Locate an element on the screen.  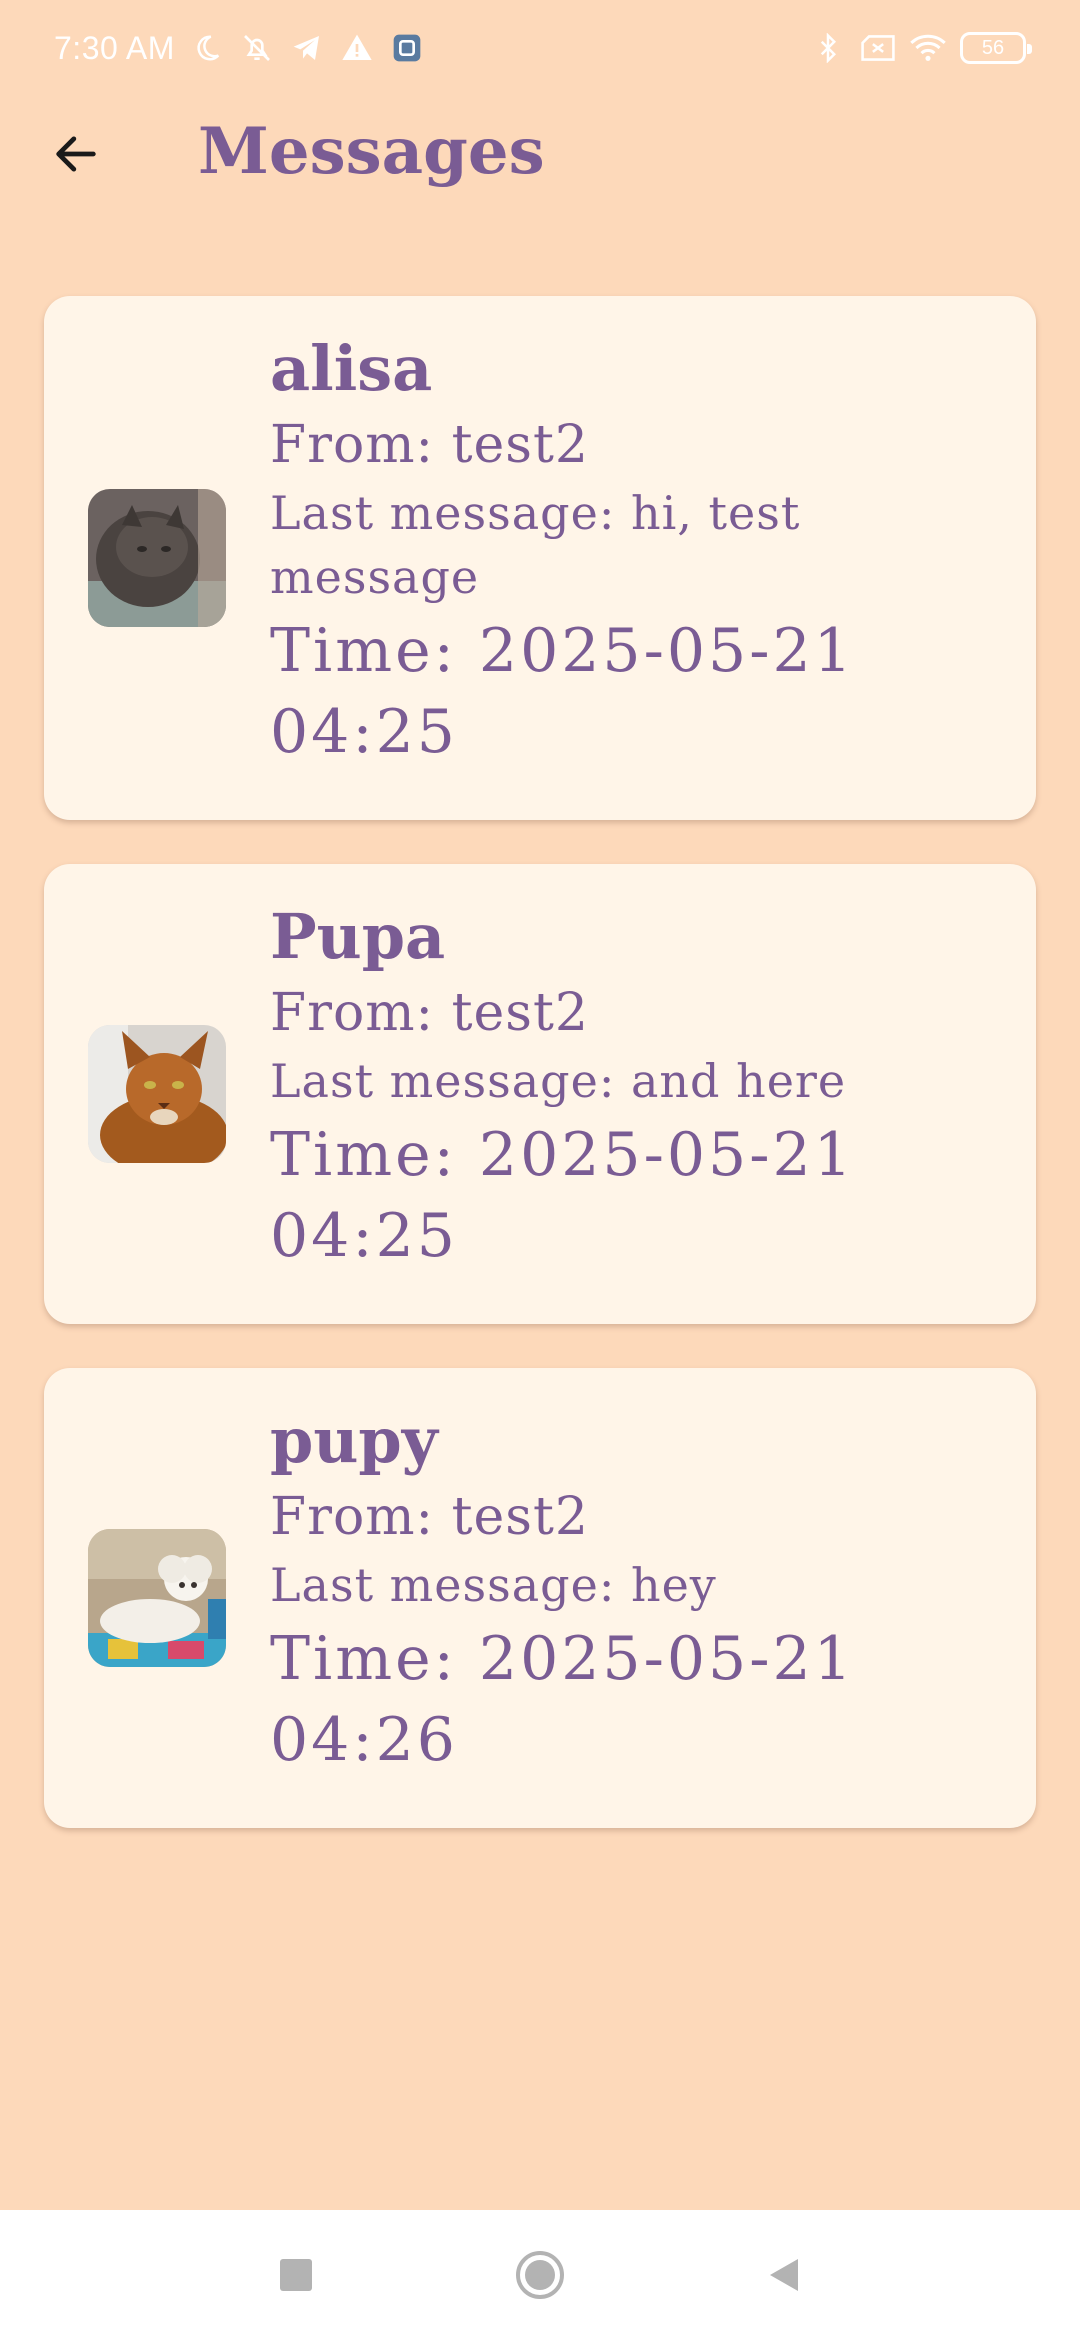
bluetooth-icon is located at coordinates (828, 48).